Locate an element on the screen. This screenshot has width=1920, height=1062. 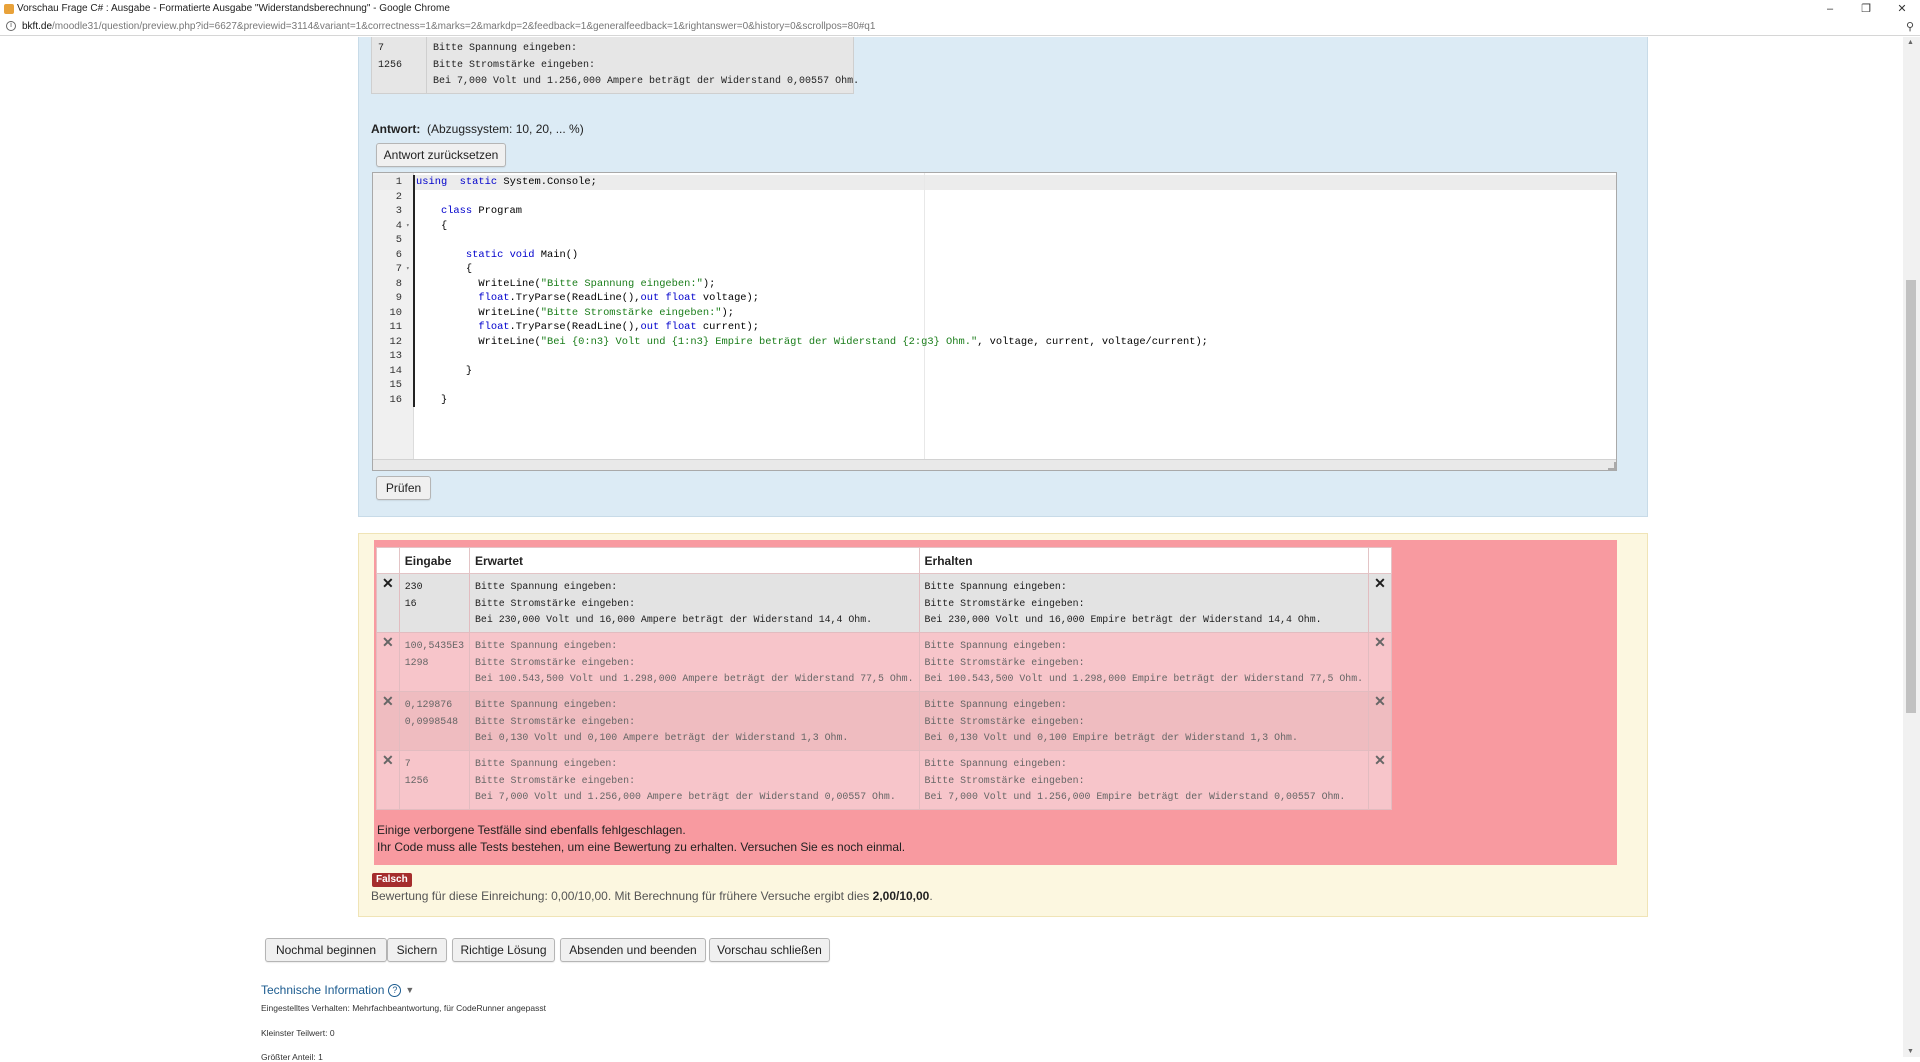
chevron-down-icon: ▼ is located at coordinates (409, 990).